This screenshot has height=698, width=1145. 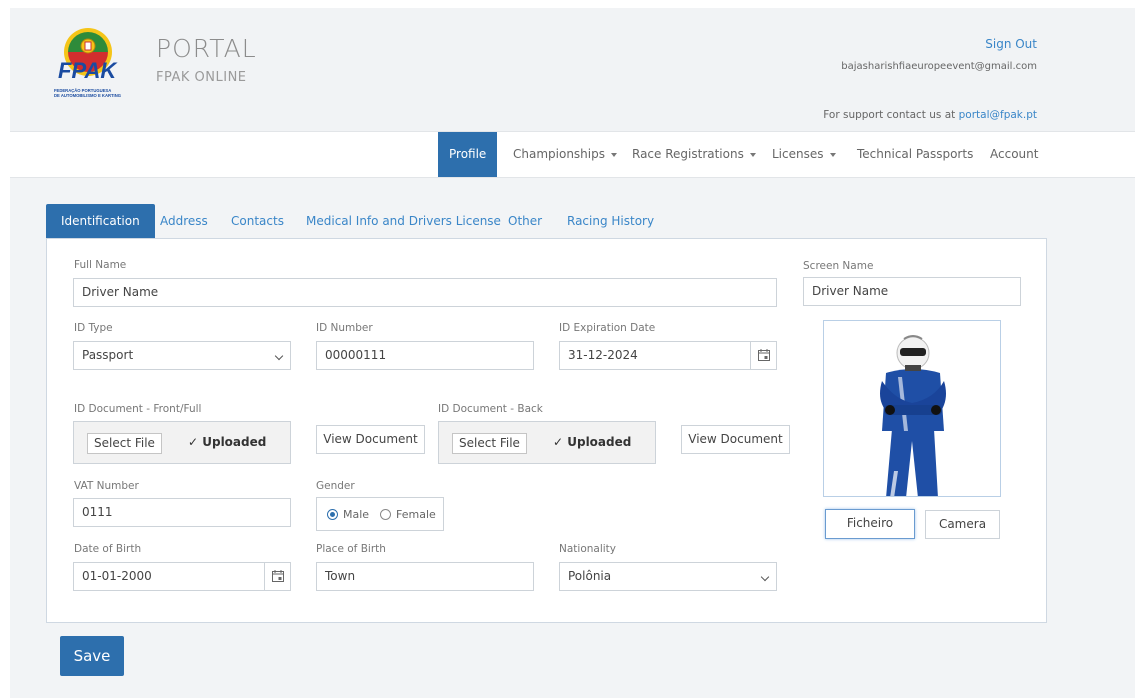 I want to click on tab-other: Other, so click(x=525, y=221).